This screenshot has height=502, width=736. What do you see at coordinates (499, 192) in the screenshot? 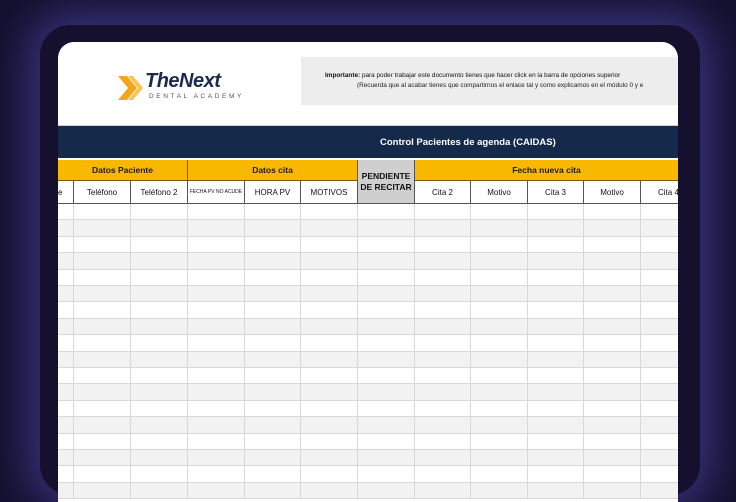
I see `column-header-motivo: Motivo` at bounding box center [499, 192].